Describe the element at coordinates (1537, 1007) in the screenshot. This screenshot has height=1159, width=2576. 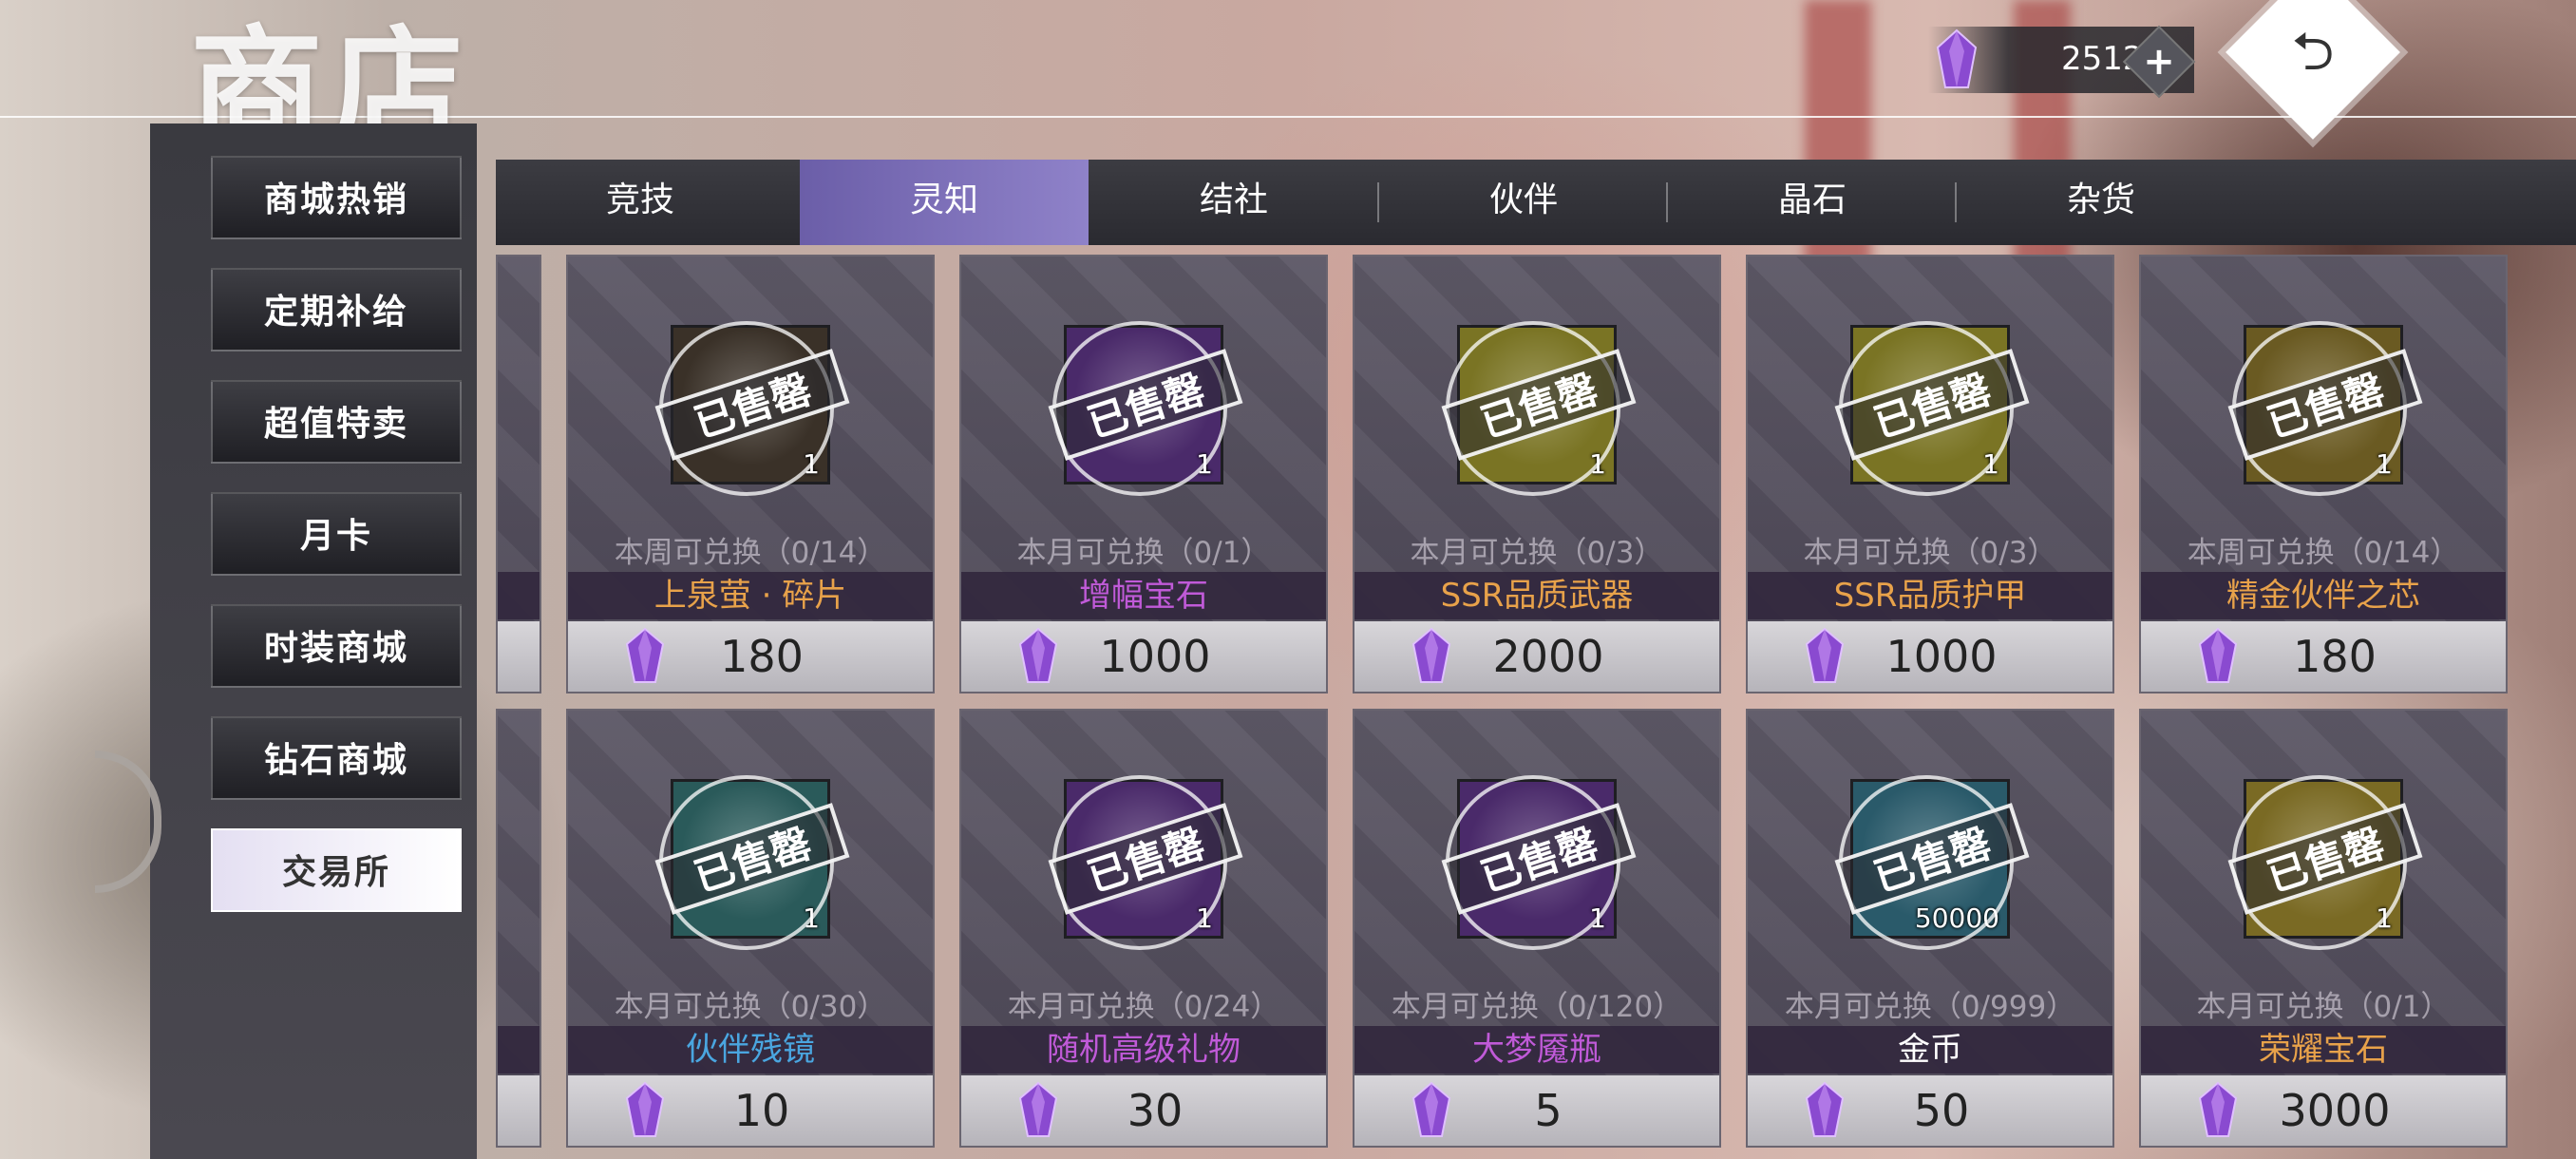
I see `purchase-limit: 本月可兑换（0/120）` at that location.